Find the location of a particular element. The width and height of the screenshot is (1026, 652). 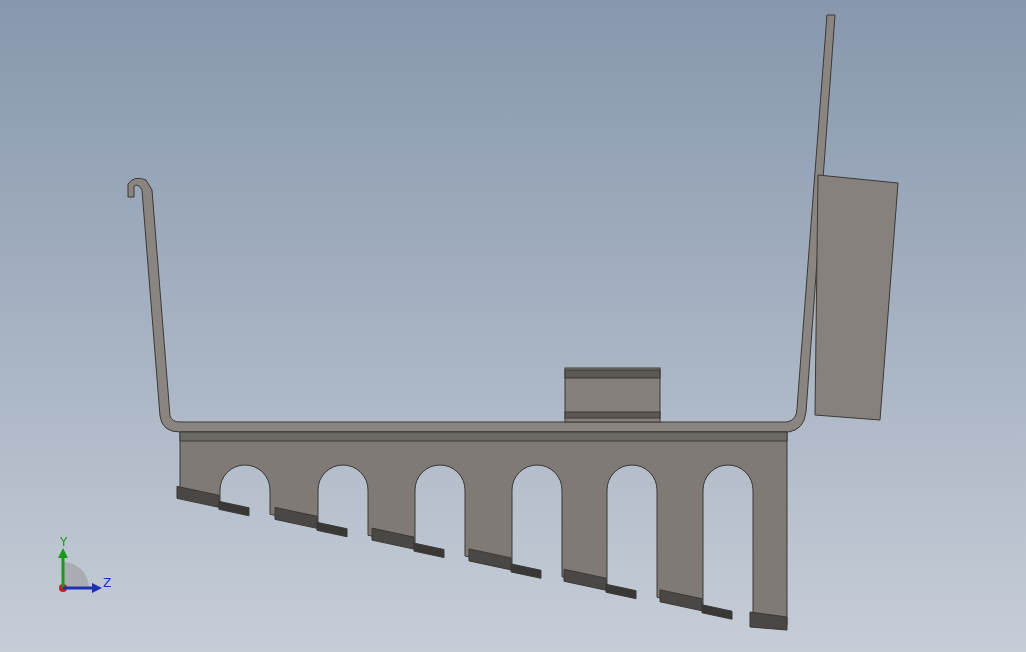

orientation-triad-icon is located at coordinates (74, 577).